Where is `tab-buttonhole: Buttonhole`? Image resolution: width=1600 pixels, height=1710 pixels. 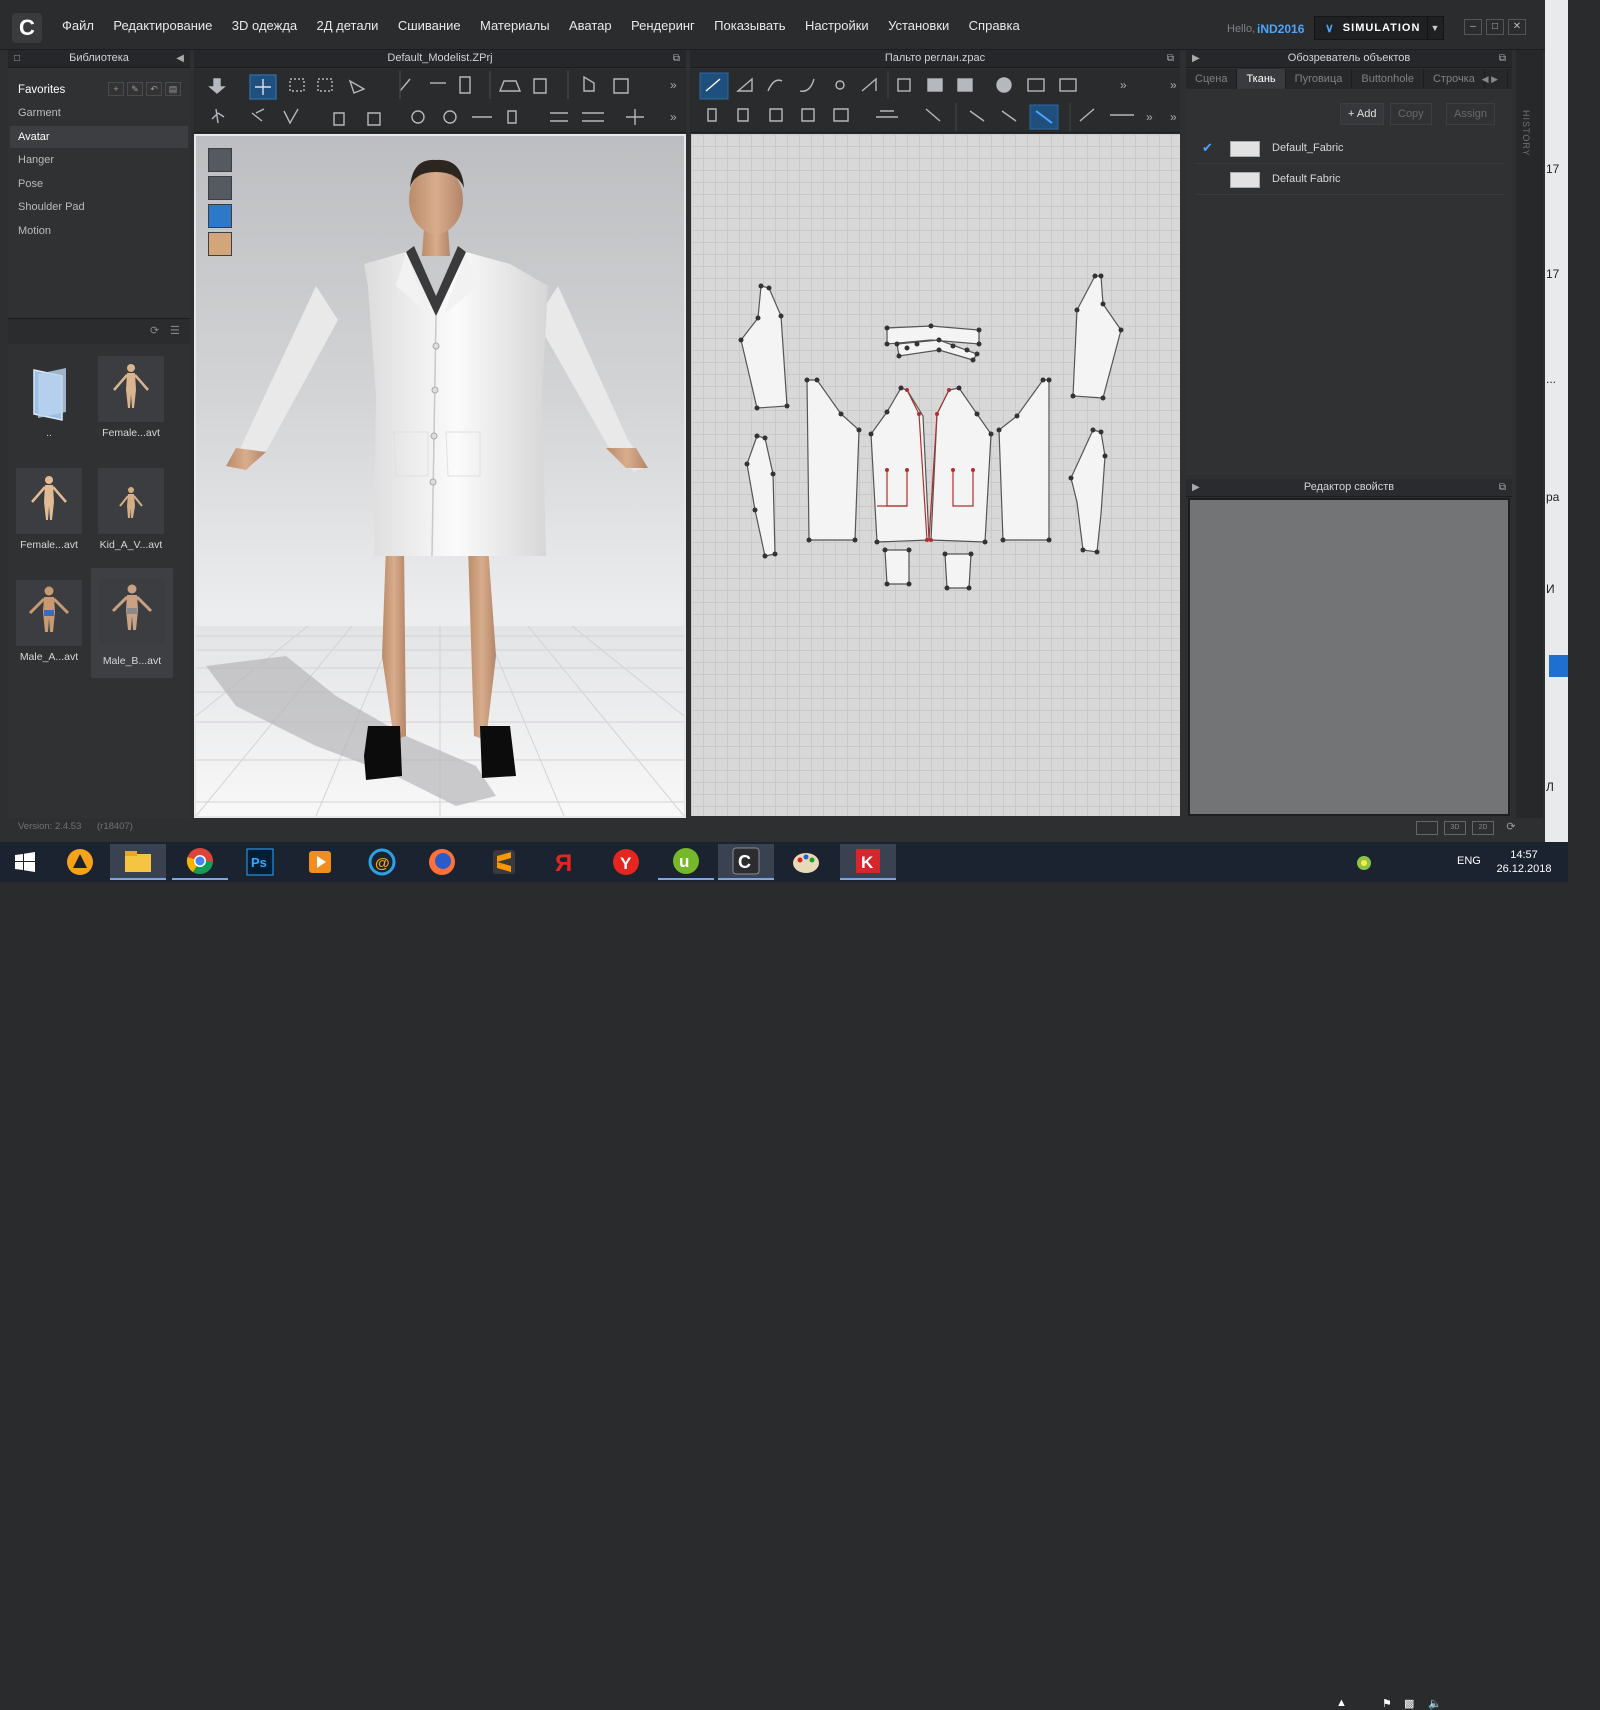
tab-buttonhole: Buttonhole is located at coordinates (1388, 79).